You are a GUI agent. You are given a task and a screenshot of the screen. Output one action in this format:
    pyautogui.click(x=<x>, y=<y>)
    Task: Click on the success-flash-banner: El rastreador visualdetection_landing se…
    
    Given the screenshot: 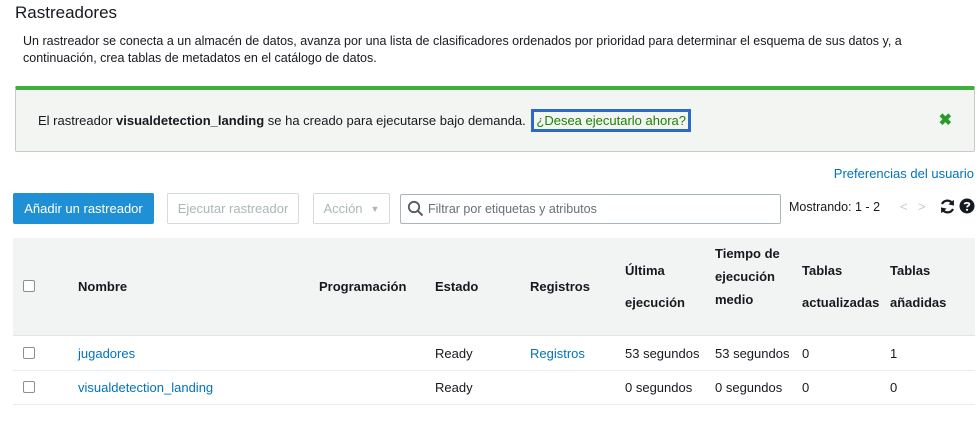 What is the action you would take?
    pyautogui.click(x=495, y=119)
    